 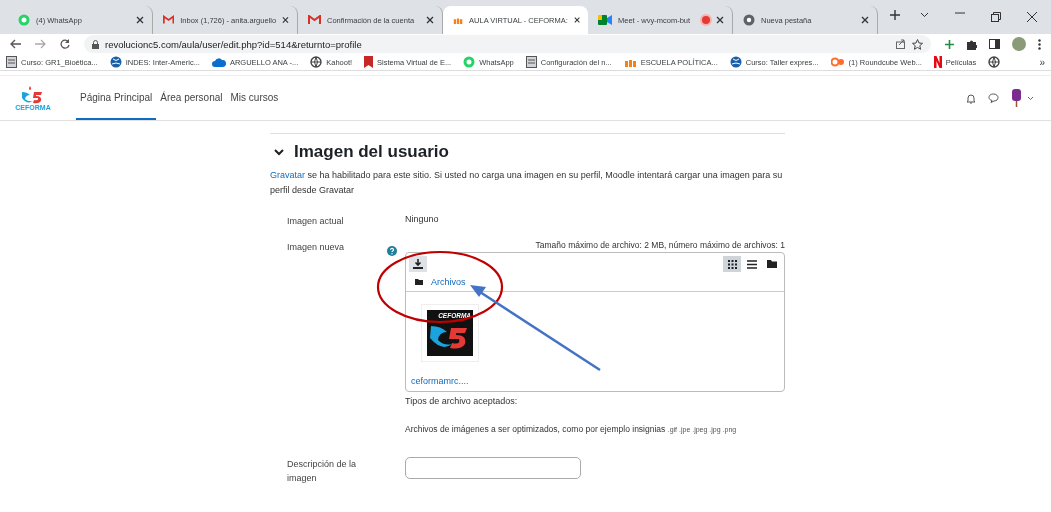 What do you see at coordinates (1039, 44) in the screenshot?
I see `more-menu-icon` at bounding box center [1039, 44].